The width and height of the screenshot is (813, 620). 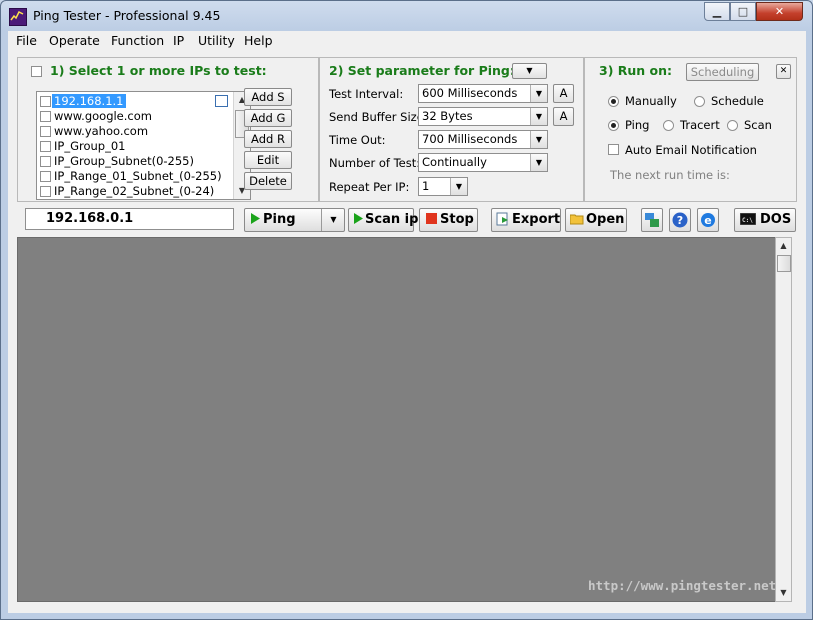 What do you see at coordinates (636, 70) in the screenshot?
I see `section3-title: 3) Run on:` at bounding box center [636, 70].